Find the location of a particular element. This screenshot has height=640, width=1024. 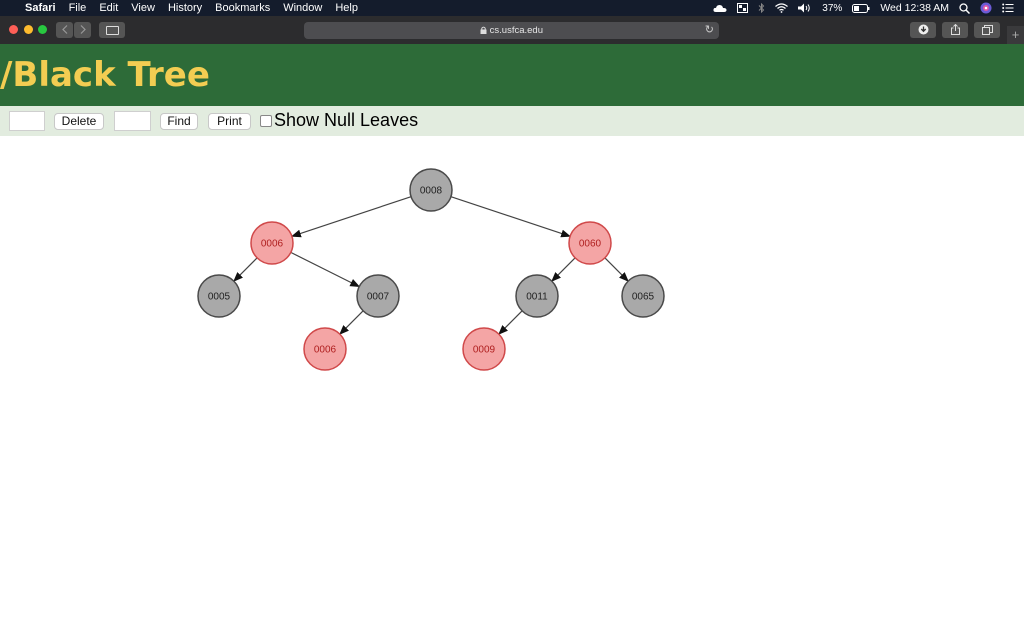

black-tree-node: 0008 is located at coordinates (431, 190).